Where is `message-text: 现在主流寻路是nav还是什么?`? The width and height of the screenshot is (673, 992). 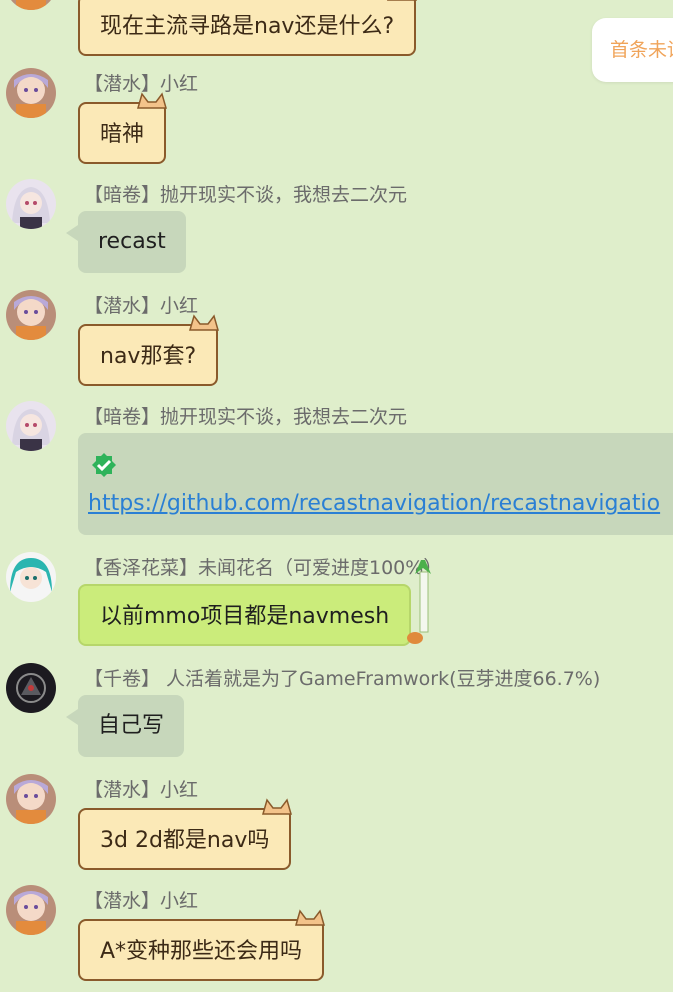
message-text: 现在主流寻路是nav还是什么? is located at coordinates (247, 26).